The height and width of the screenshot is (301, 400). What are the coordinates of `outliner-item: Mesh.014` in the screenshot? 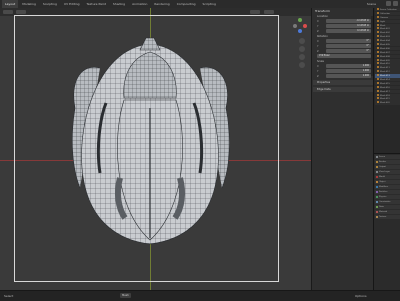 It's located at (387, 80).